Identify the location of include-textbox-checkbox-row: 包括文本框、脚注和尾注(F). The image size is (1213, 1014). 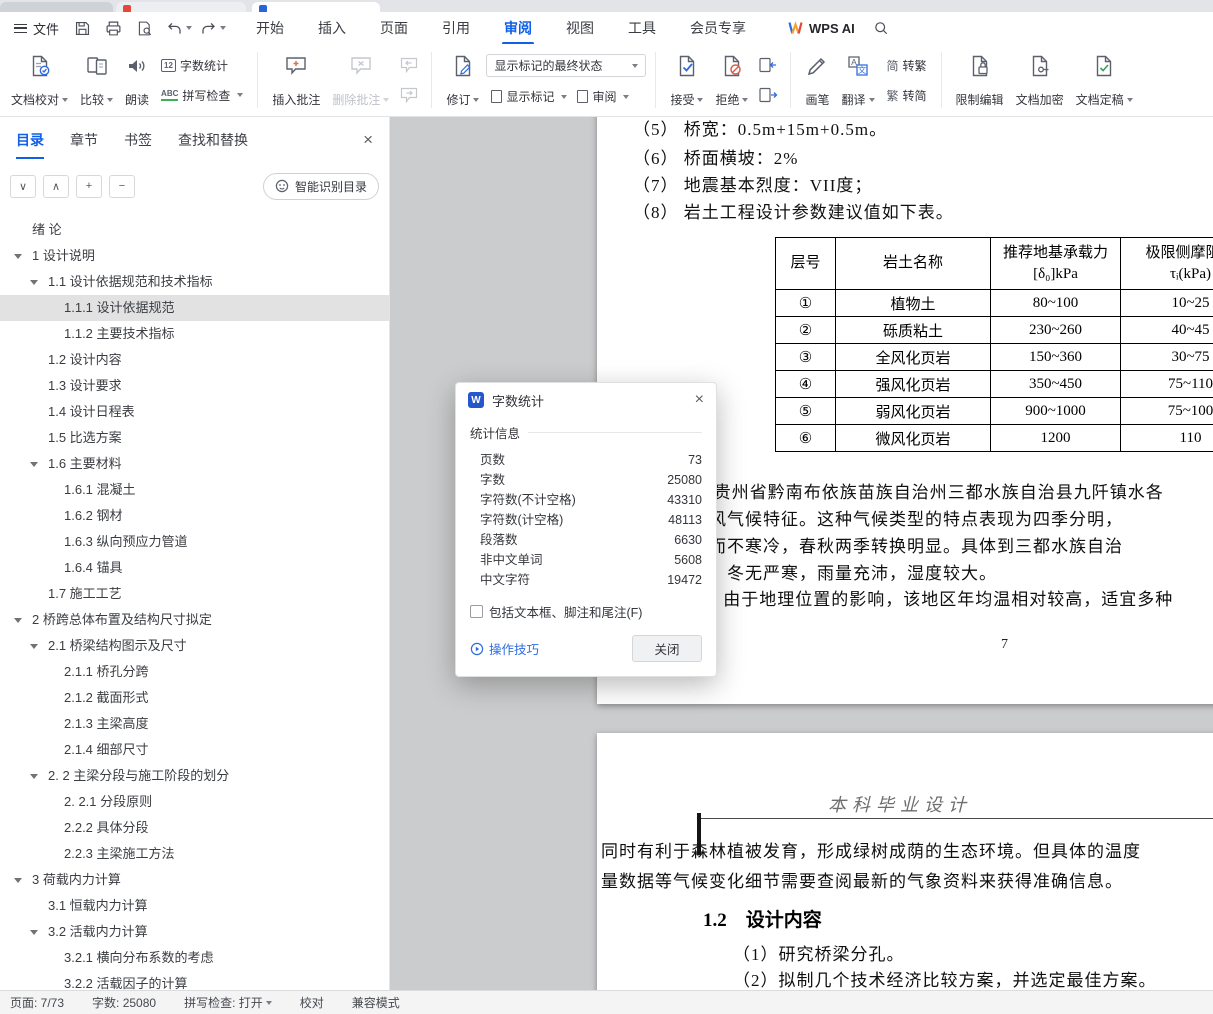
(586, 611).